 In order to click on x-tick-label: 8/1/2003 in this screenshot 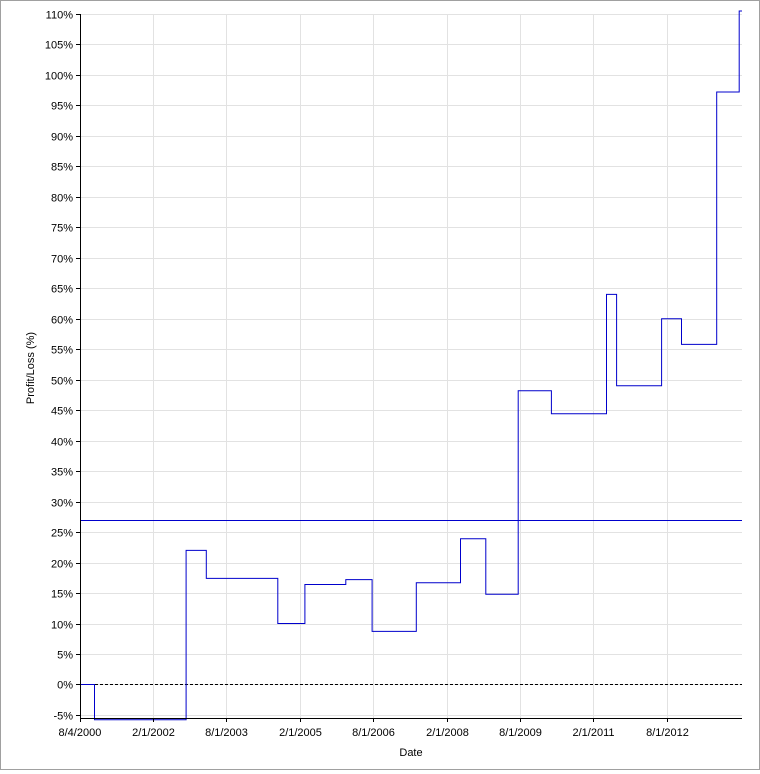, I will do `click(226, 733)`.